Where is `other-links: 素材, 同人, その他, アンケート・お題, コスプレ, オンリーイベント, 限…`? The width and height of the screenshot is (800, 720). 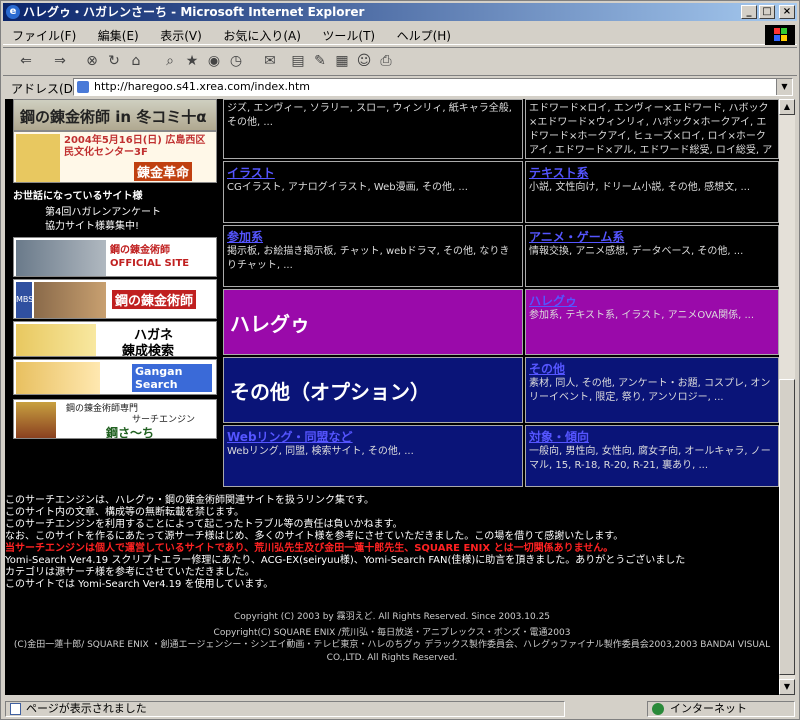 other-links: 素材, 同人, その他, アンケート・お題, コスプレ, オンリーイベント, 限… is located at coordinates (652, 391).